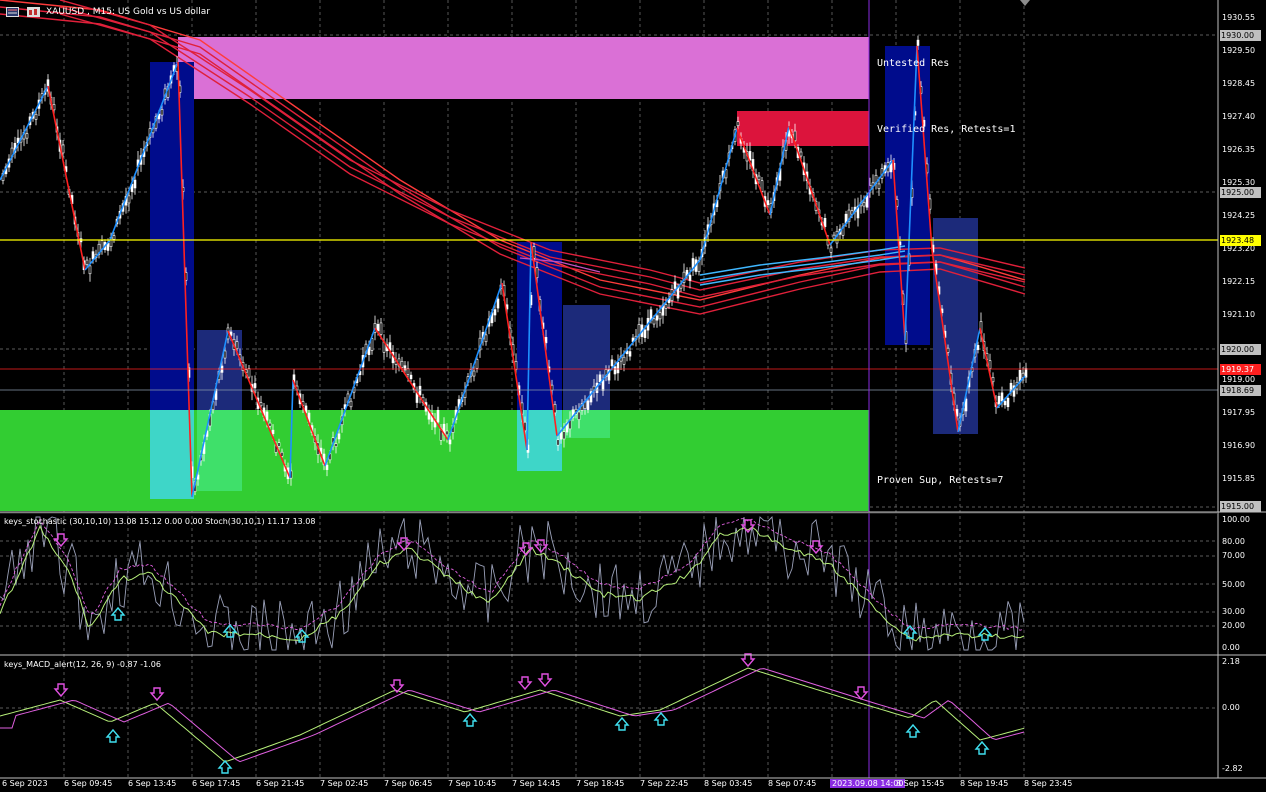 The image size is (1266, 792). Describe the element at coordinates (33, 12) in the screenshot. I see `toolbar-icon` at that location.